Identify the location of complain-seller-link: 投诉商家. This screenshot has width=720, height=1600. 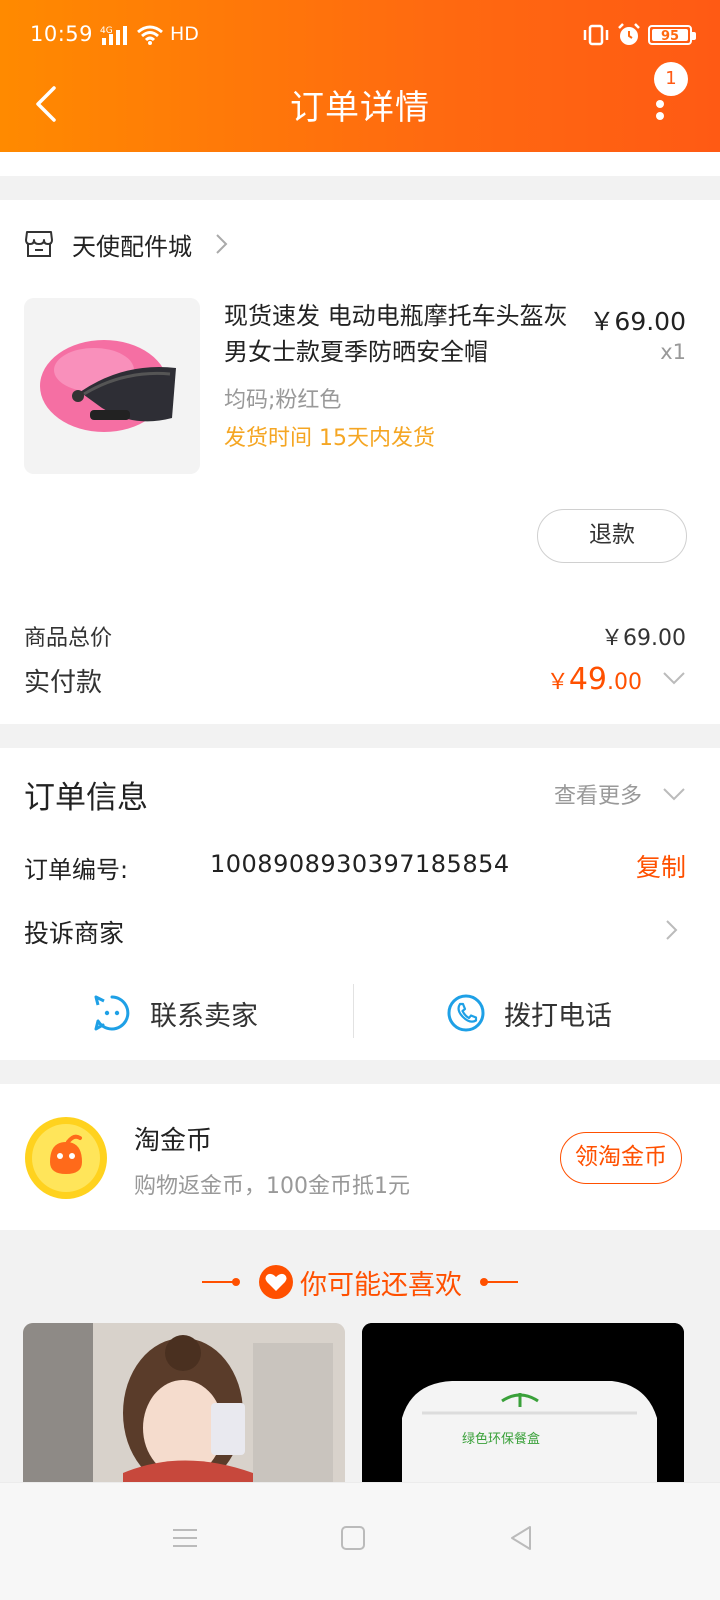
(74, 932).